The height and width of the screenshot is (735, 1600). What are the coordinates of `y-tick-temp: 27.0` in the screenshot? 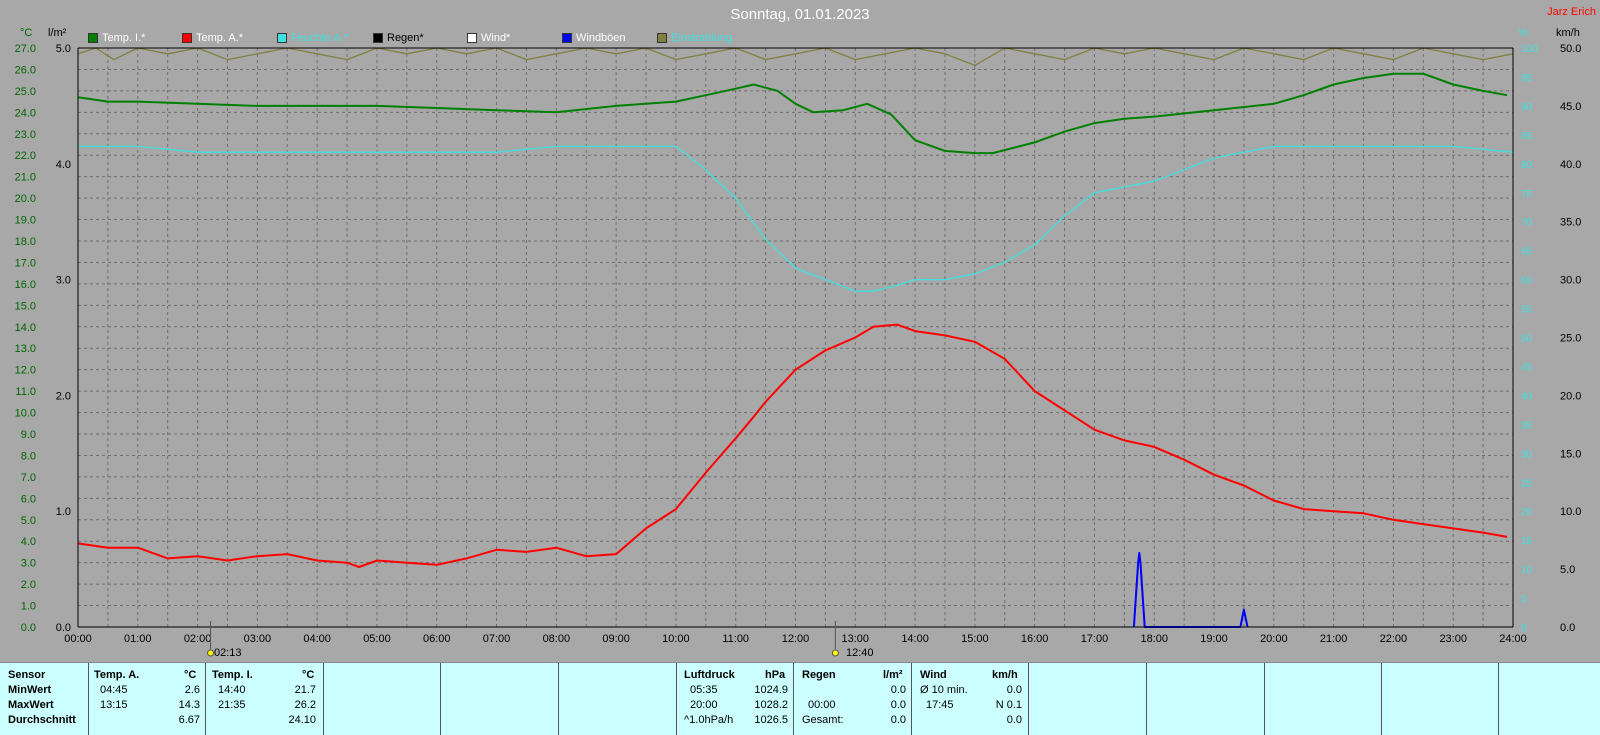 It's located at (25, 49).